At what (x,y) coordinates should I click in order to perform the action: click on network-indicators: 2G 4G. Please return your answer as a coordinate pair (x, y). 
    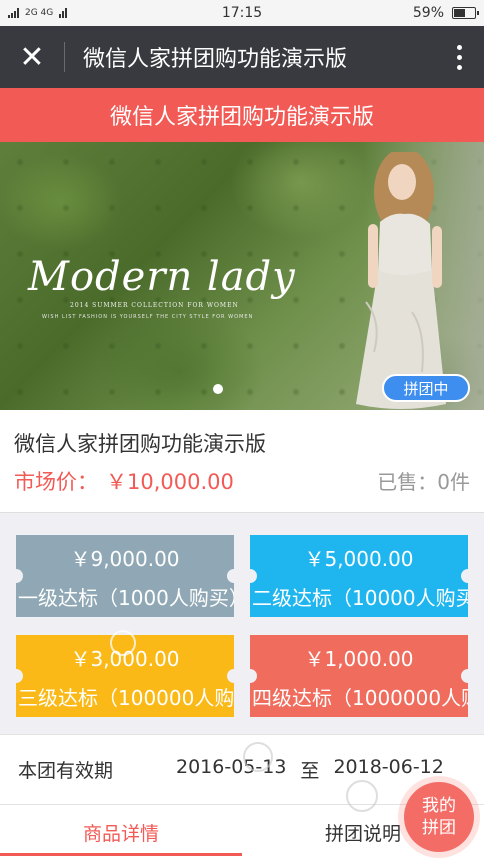
    Looking at the image, I should click on (38, 13).